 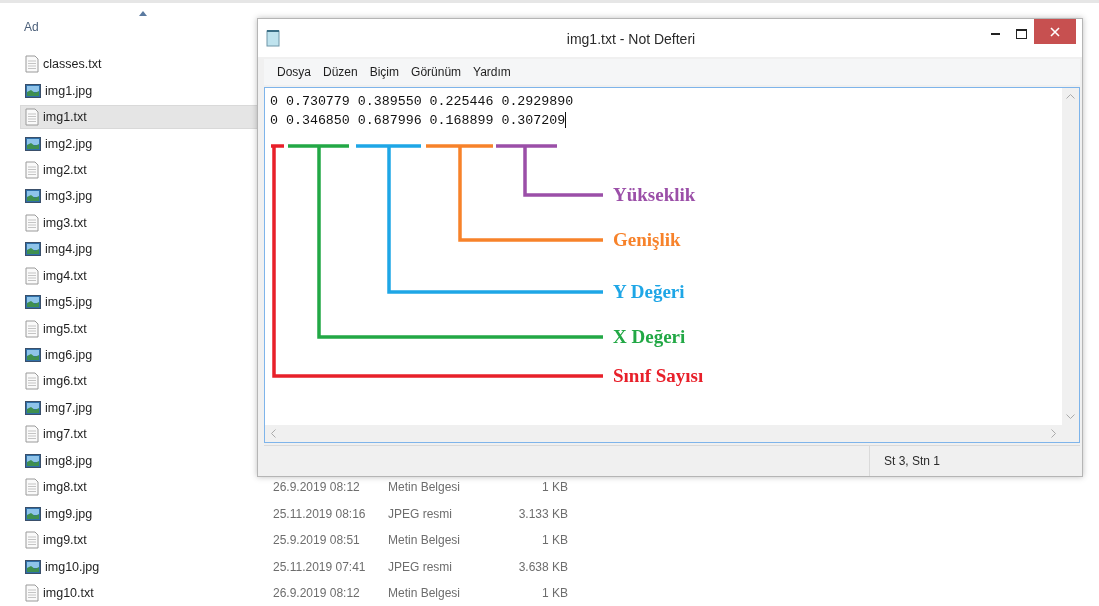 I want to click on file-item: img8.jpg, so click(x=139, y=460).